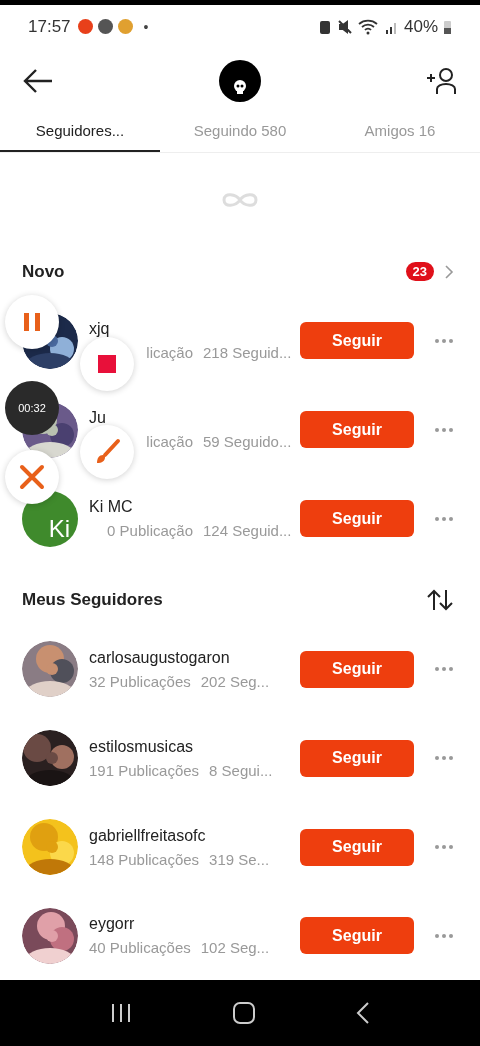  I want to click on battery-percent: 40%, so click(420, 26).